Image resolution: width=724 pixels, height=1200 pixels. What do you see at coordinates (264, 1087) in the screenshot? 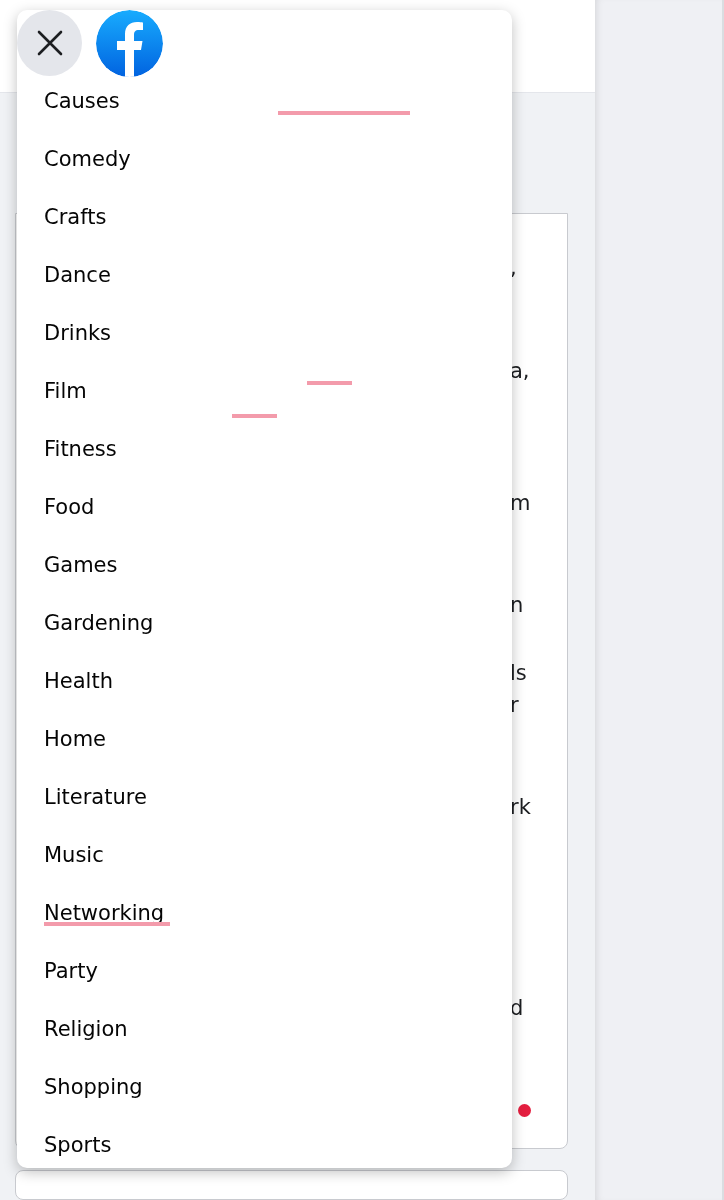
I see `menu-item: Shopping` at bounding box center [264, 1087].